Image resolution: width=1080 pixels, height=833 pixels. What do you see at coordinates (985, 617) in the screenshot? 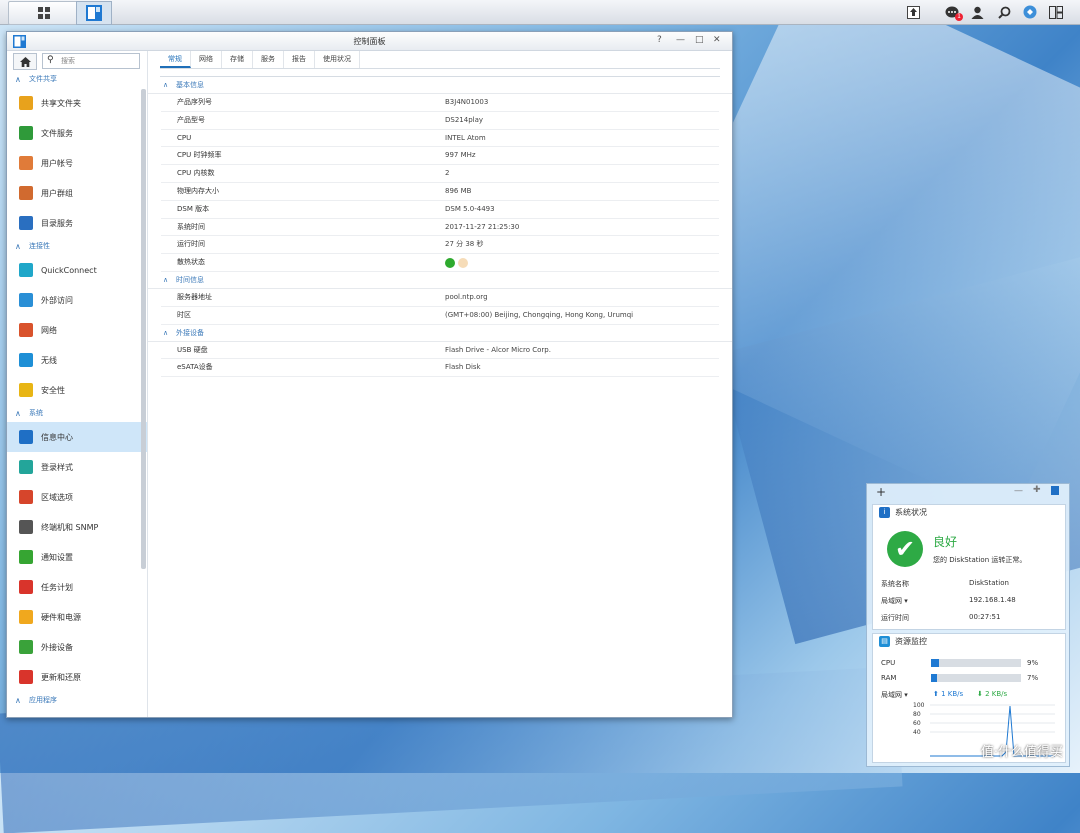
I see `uptime-value: 00:27:51` at bounding box center [985, 617].